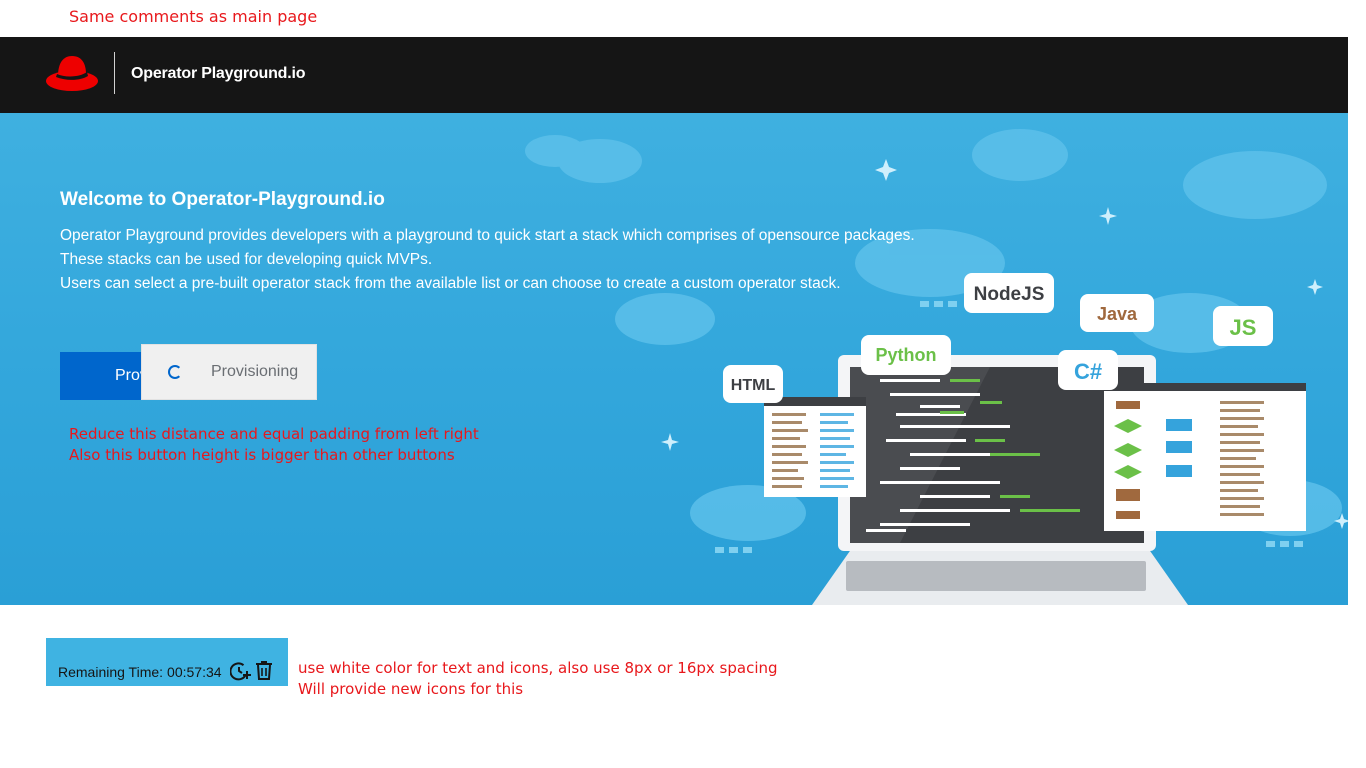  Describe the element at coordinates (111, 672) in the screenshot. I see `remaining-time-label: Remaining Time:` at that location.